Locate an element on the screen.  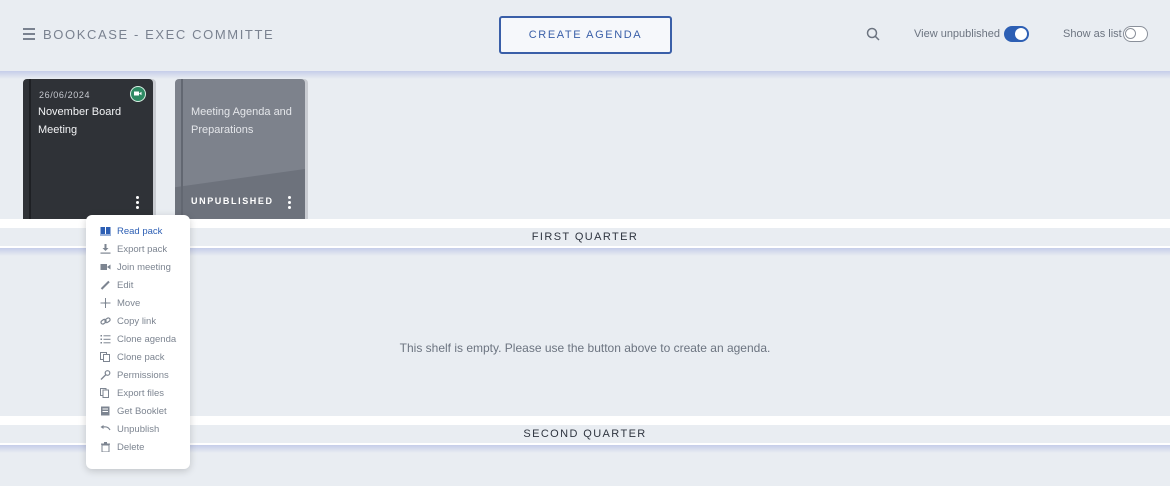
trash-icon is located at coordinates (105, 447).